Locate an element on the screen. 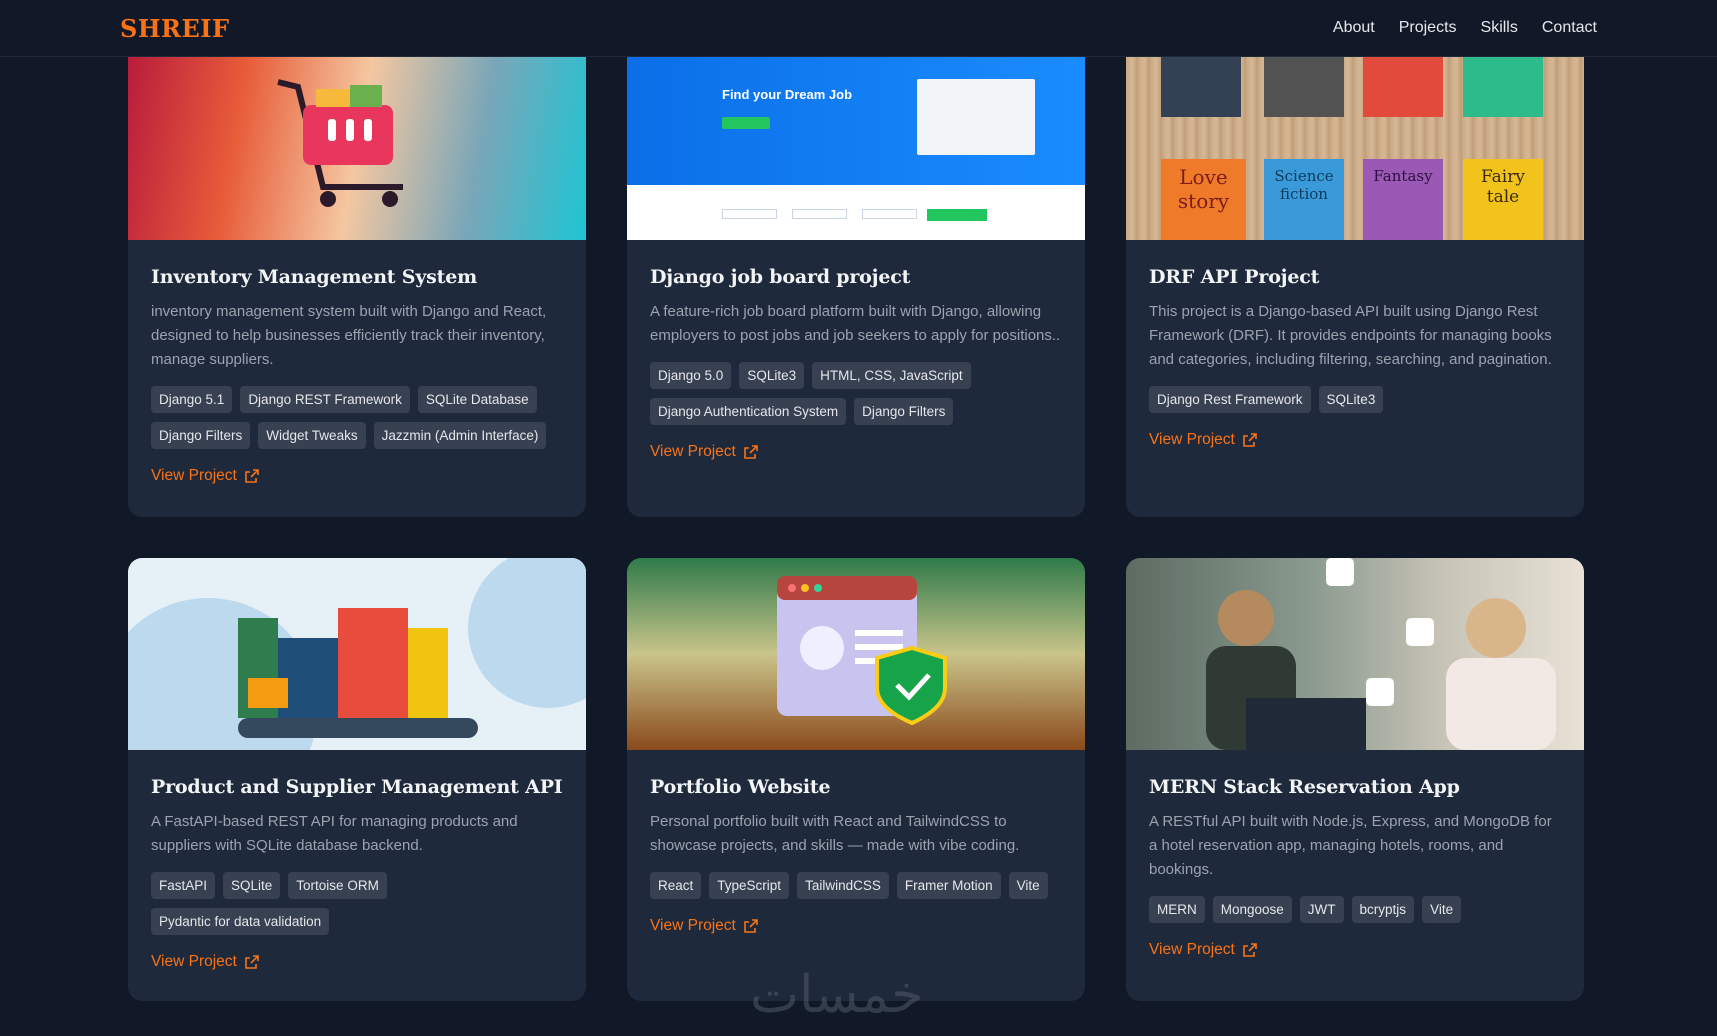 The width and height of the screenshot is (1717, 1036). reservation-photo-illustration is located at coordinates (1381, 654).